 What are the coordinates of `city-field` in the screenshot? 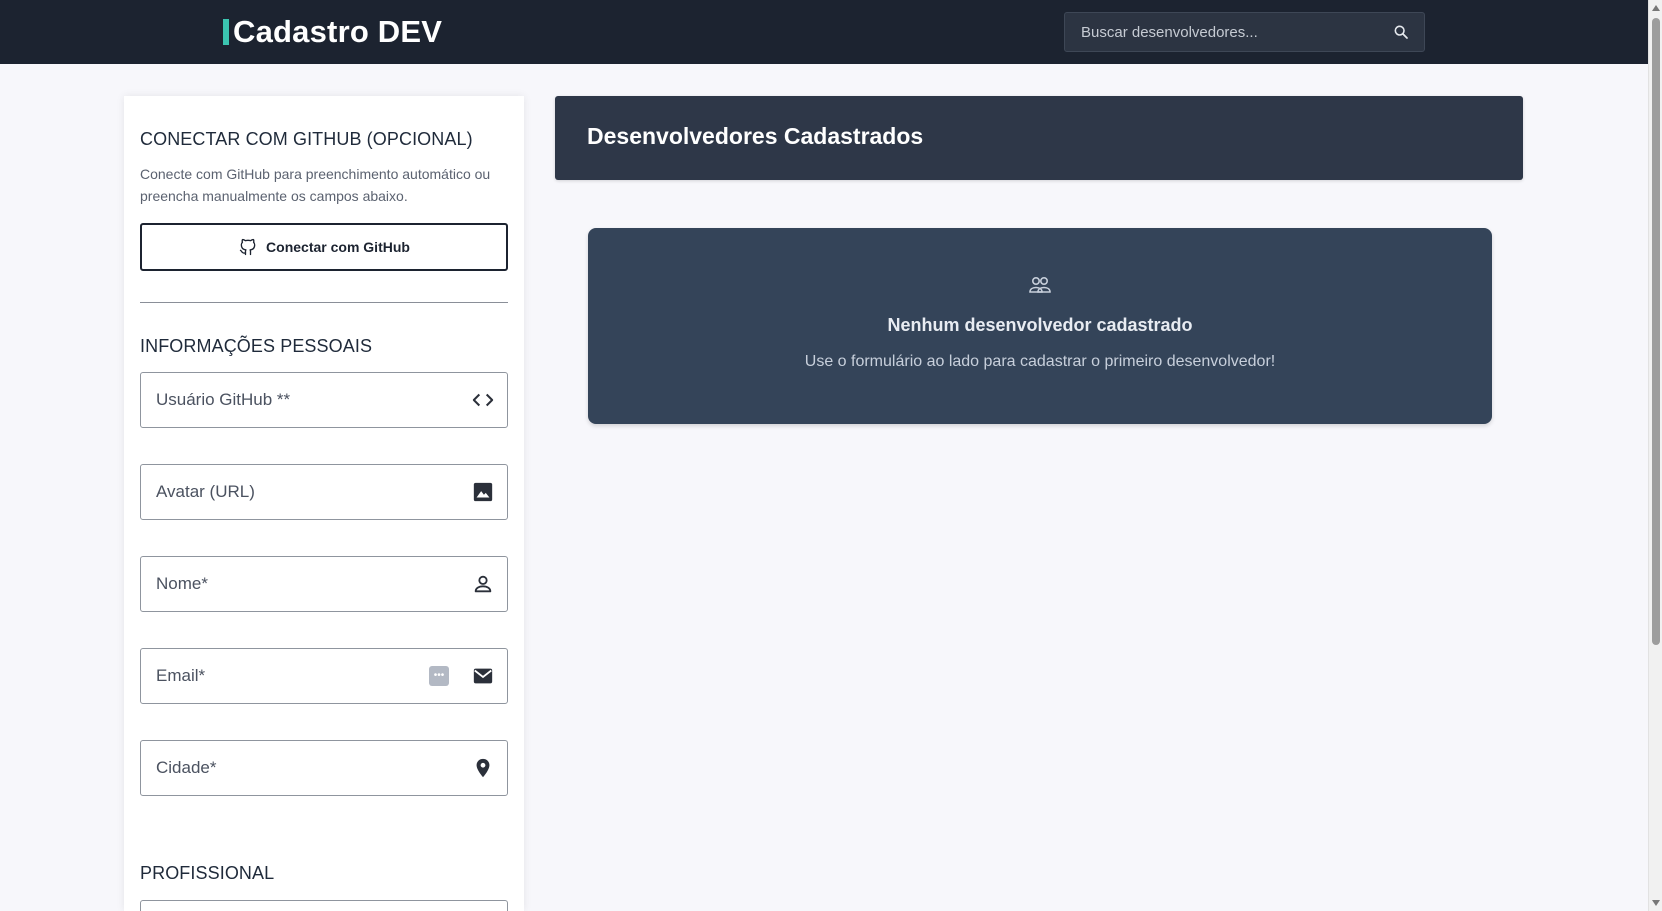 It's located at (324, 768).